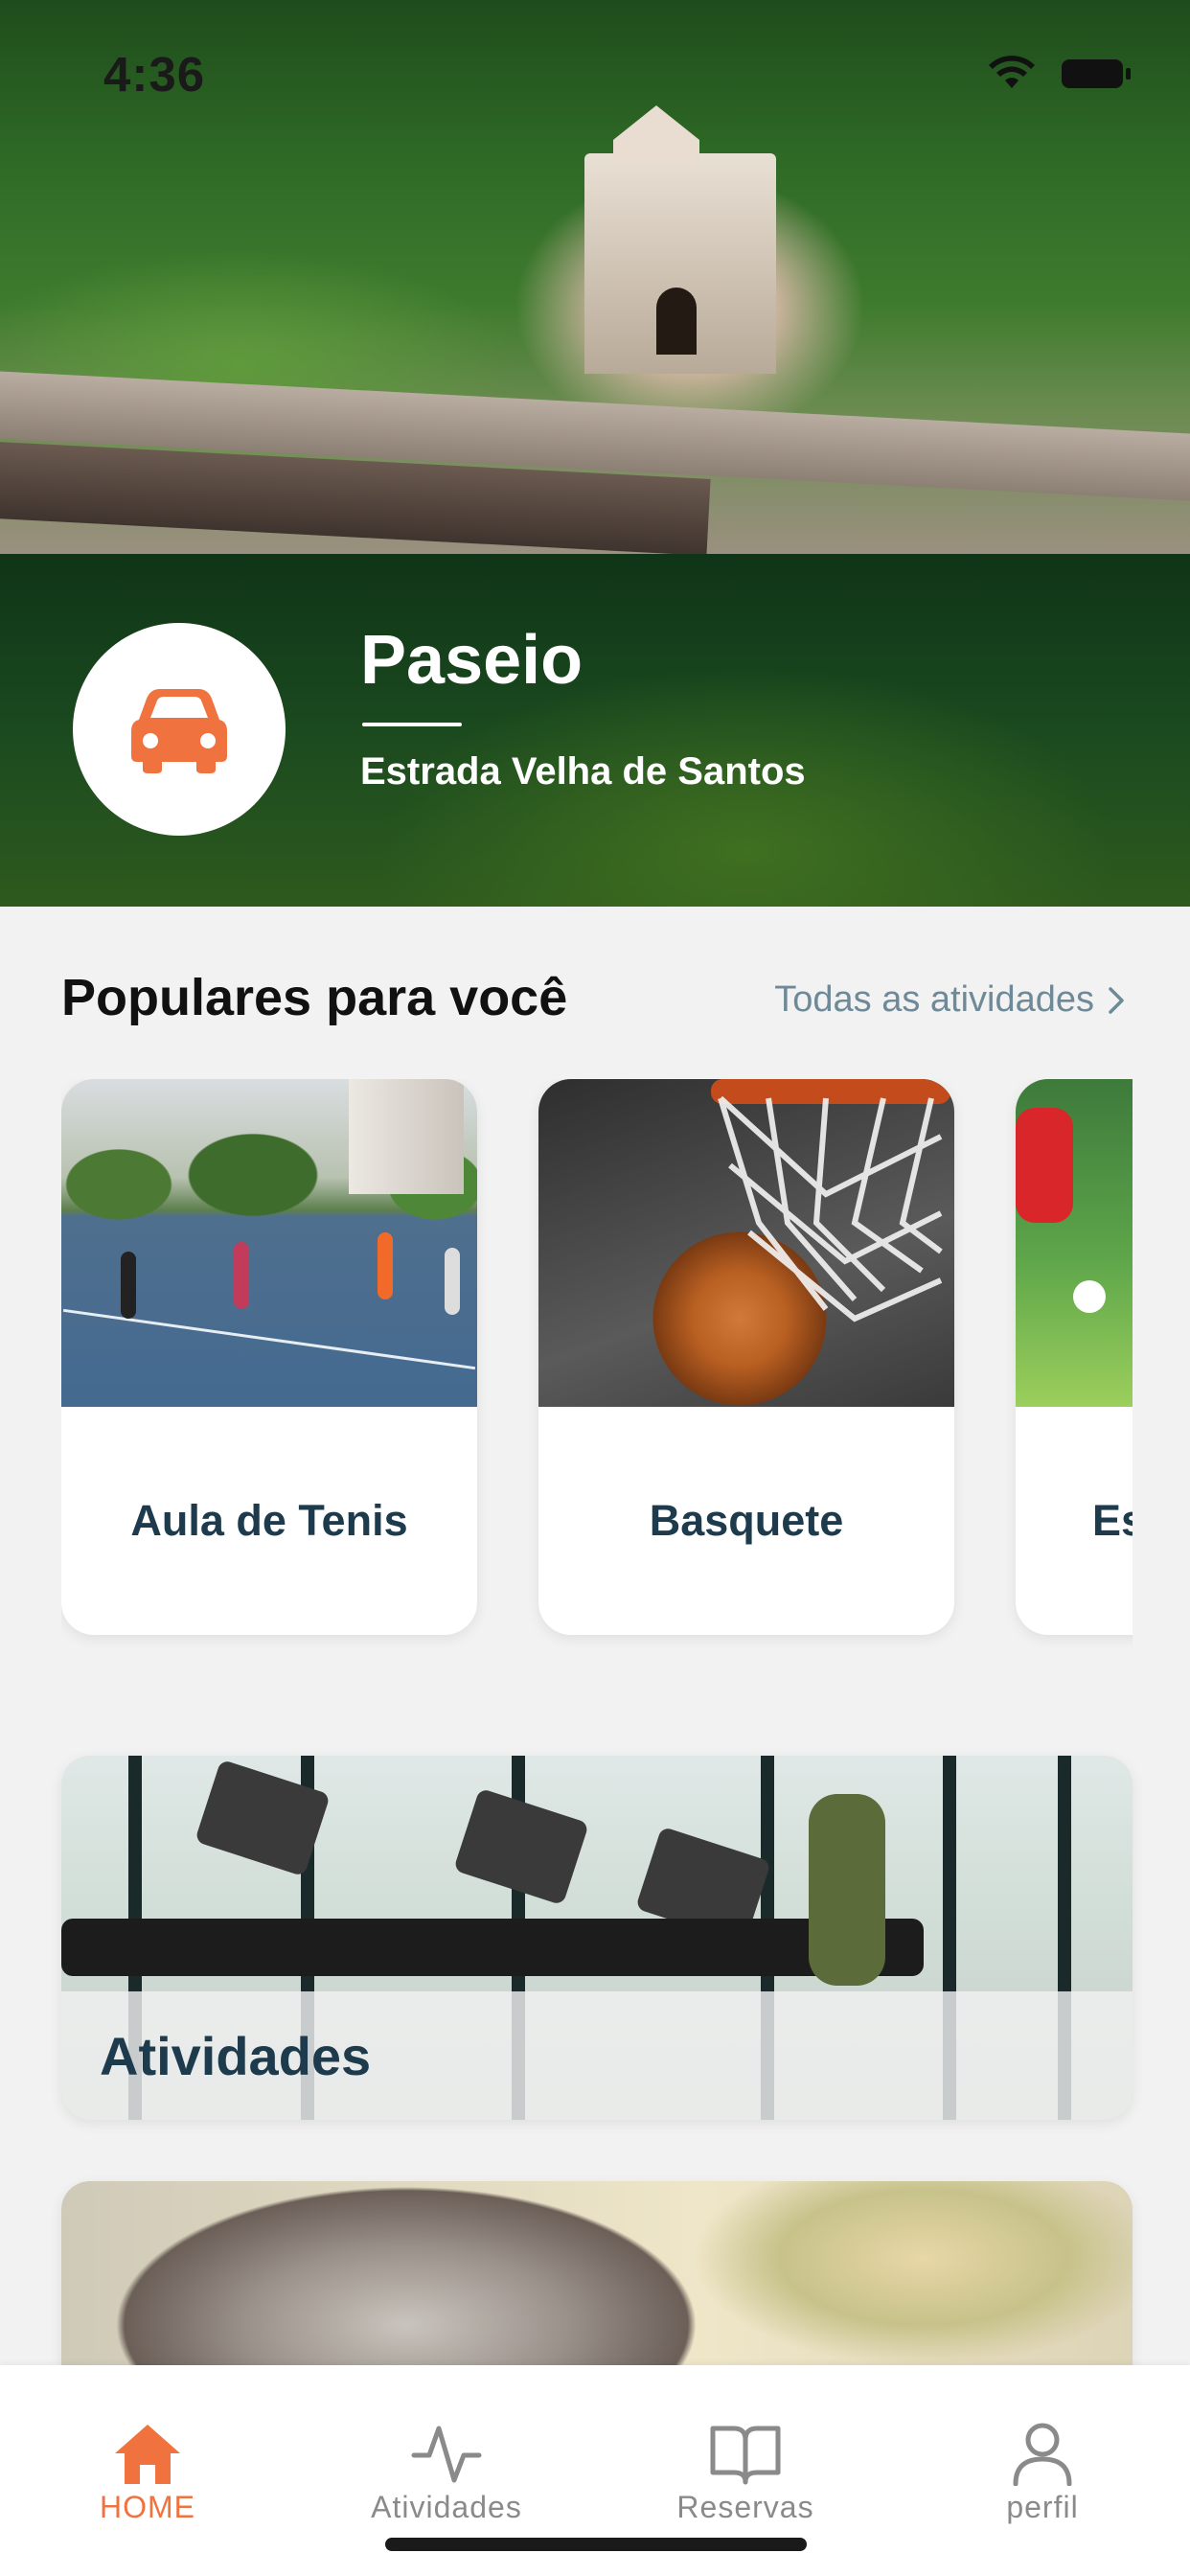 The height and width of the screenshot is (2576, 1190). What do you see at coordinates (597, 1938) in the screenshot?
I see `activities-banner: Atividades` at bounding box center [597, 1938].